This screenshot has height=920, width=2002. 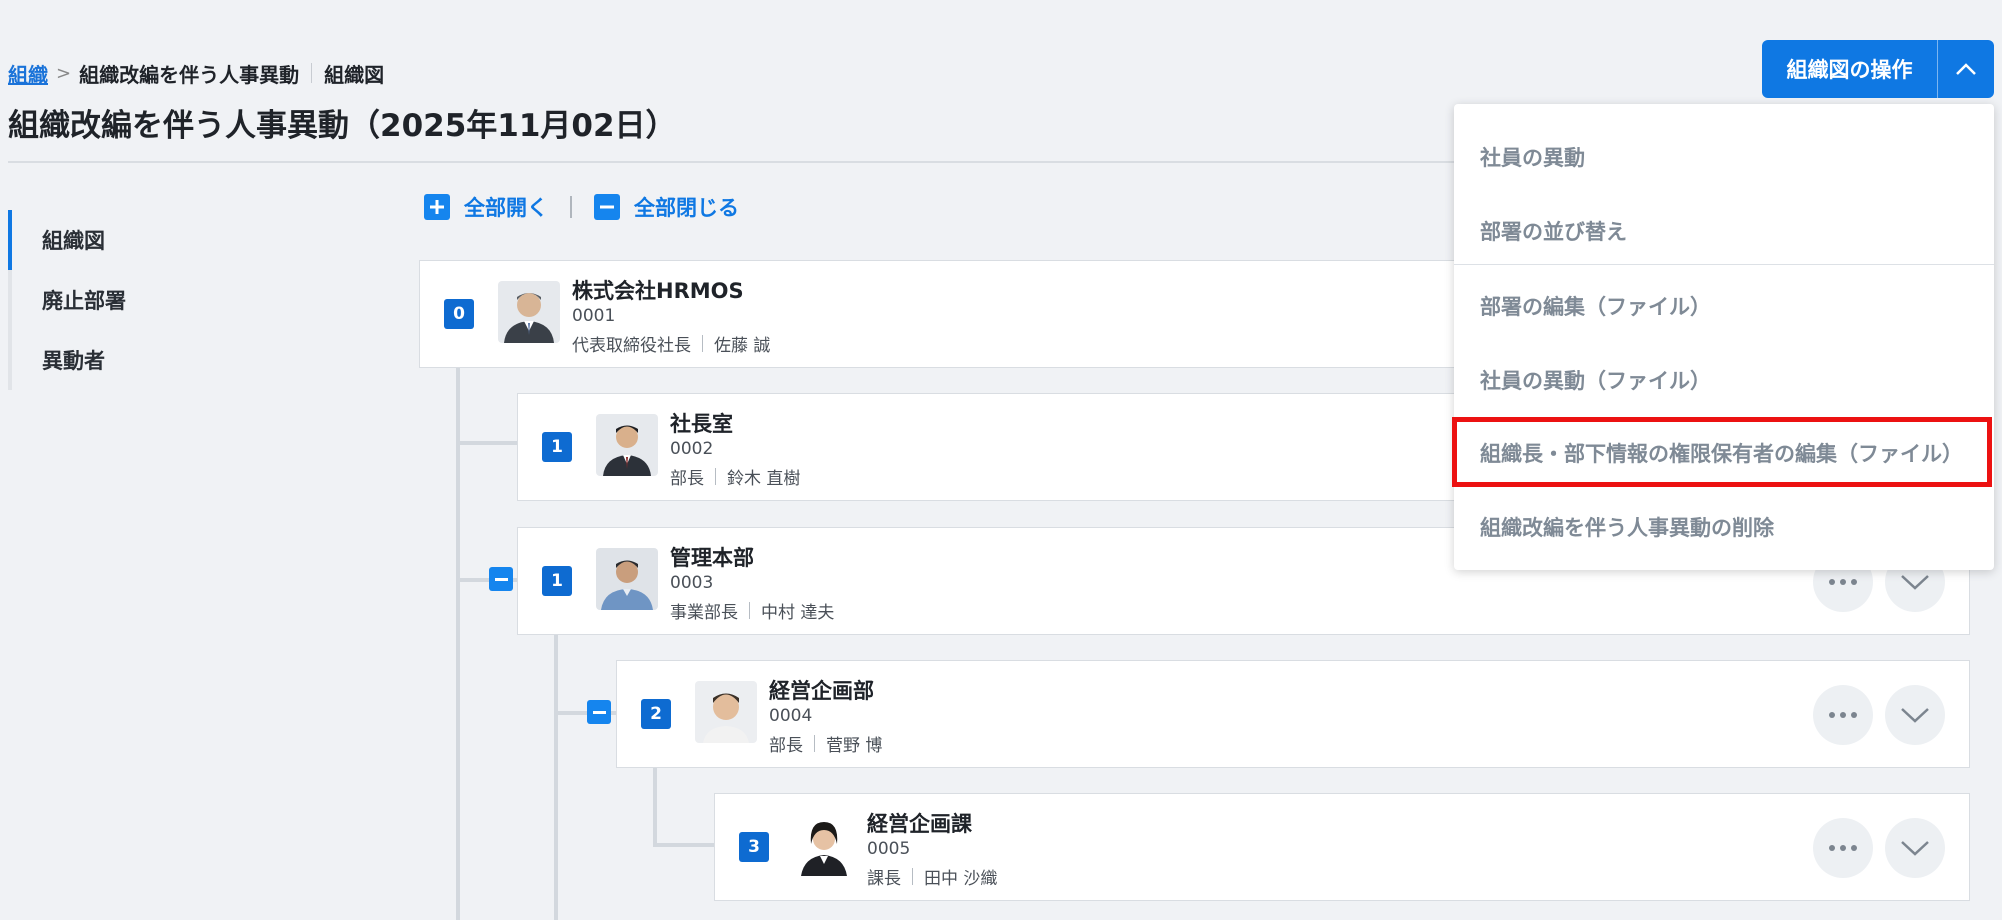 I want to click on org-chart-operations-button: 組織図の操作, so click(x=1878, y=69).